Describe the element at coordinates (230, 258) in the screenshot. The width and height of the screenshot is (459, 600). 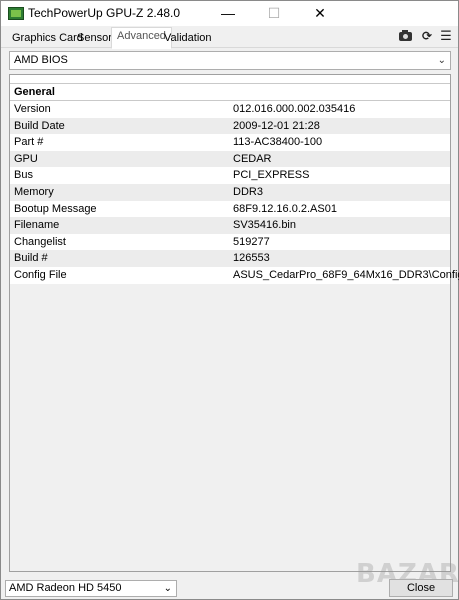
I see `table-row: Build # 126553` at that location.